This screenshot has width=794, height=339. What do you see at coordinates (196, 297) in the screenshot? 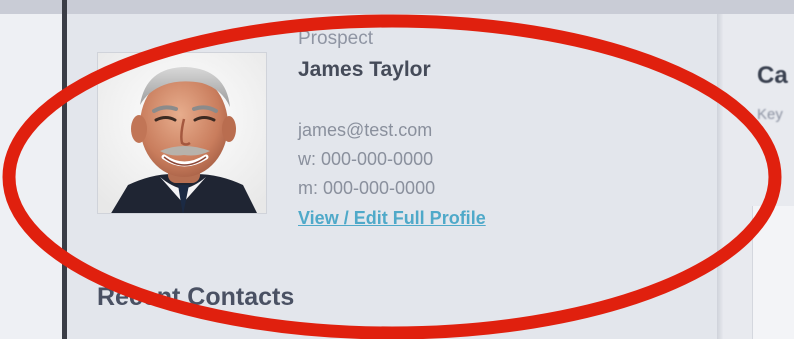
I see `recent-contacts-heading: Recent Contacts` at bounding box center [196, 297].